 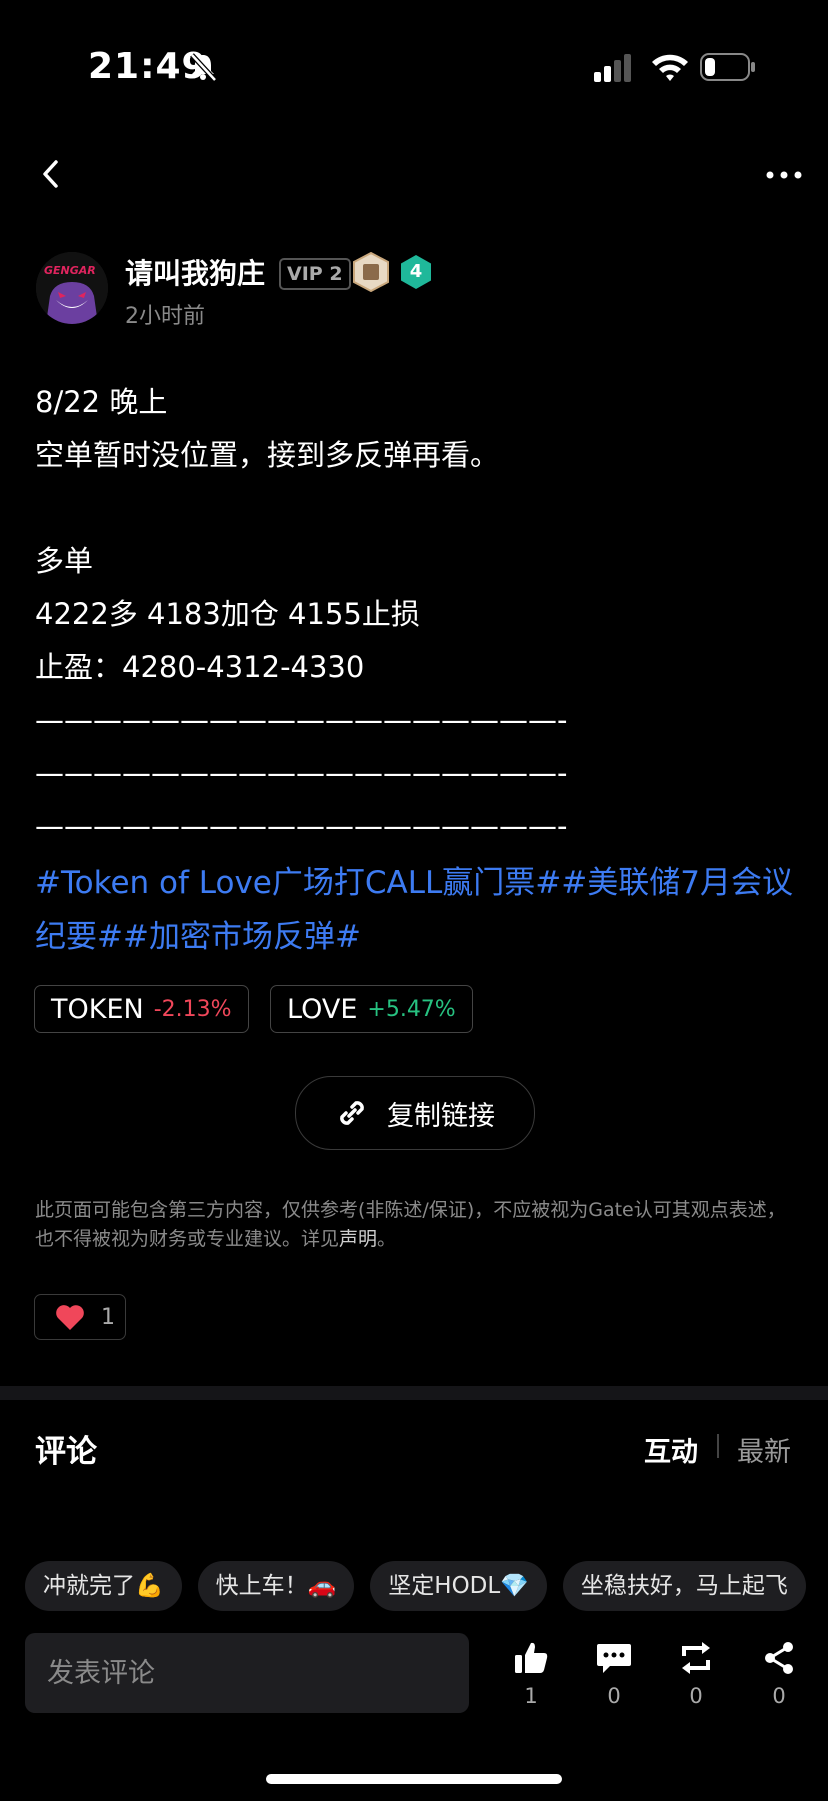 What do you see at coordinates (531, 1674) in the screenshot?
I see `like-action: 1` at bounding box center [531, 1674].